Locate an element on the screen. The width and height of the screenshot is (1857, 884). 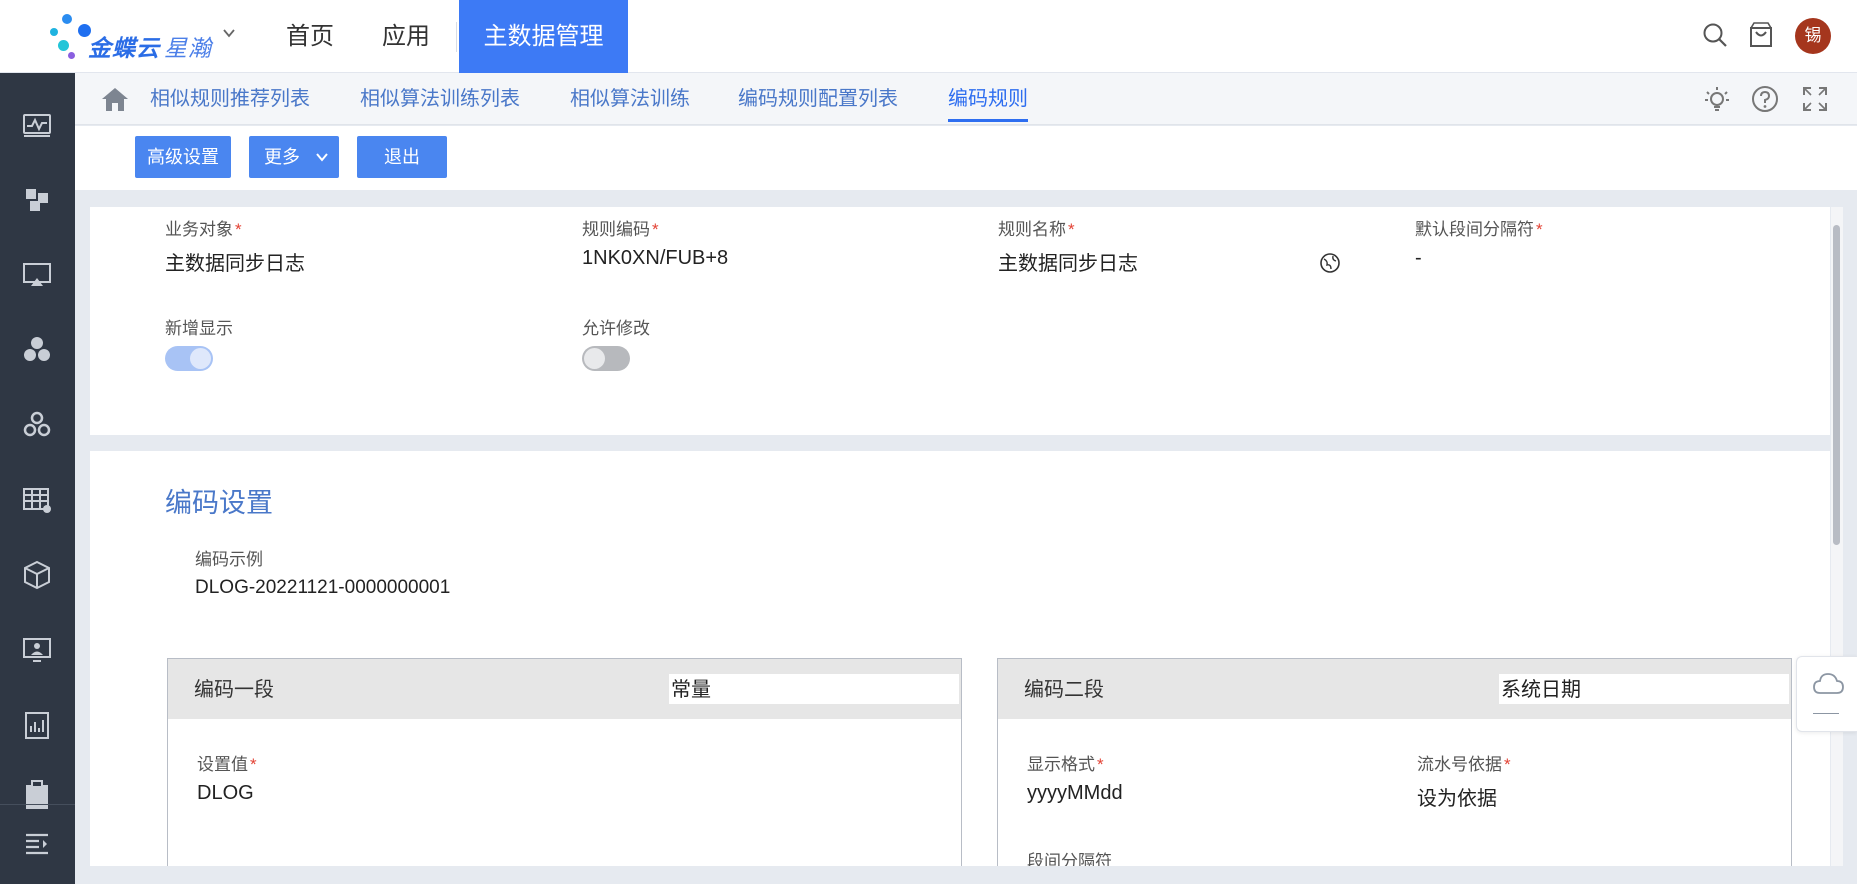
rule-code-label: 规则编码 * is located at coordinates (620, 229).